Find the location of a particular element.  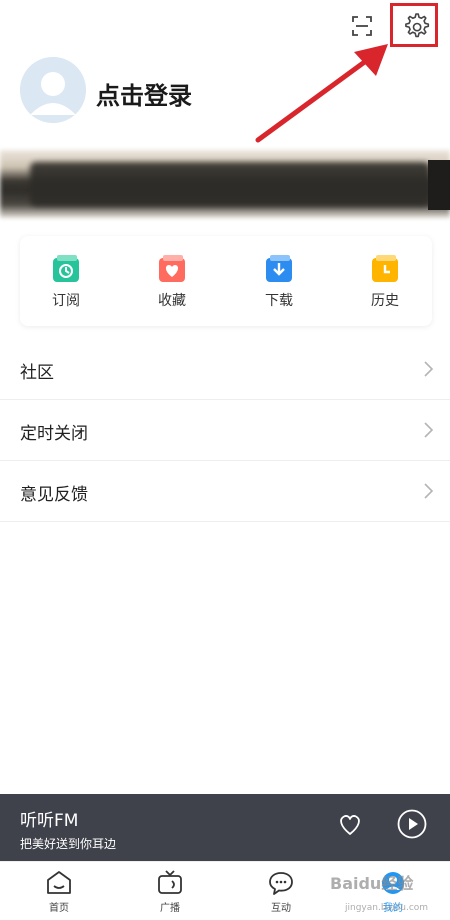

login-label: 点击登录 is located at coordinates (144, 93).